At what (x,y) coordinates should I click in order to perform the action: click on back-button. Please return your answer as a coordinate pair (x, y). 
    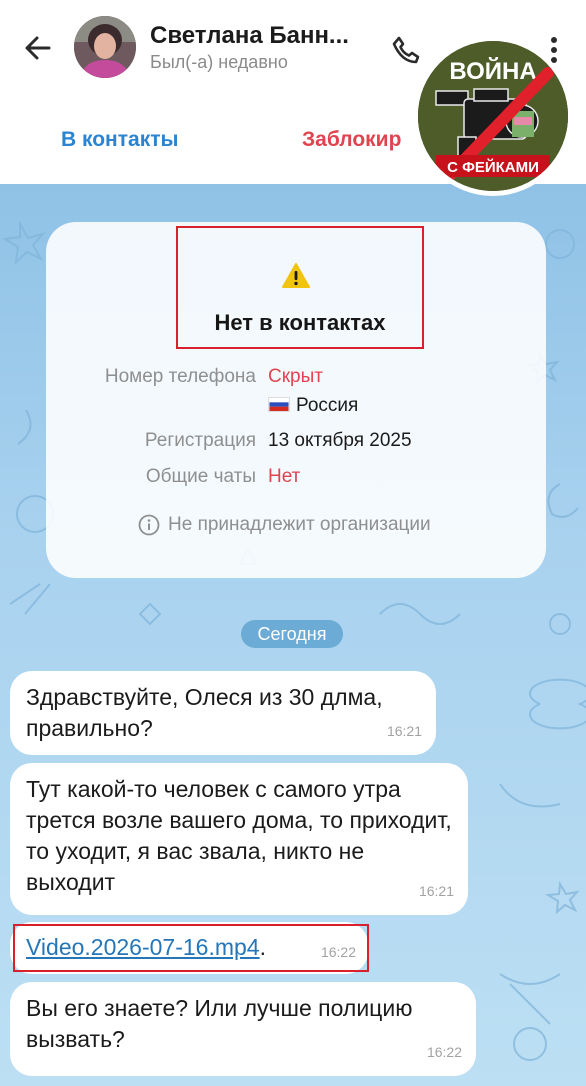
    Looking at the image, I should click on (38, 48).